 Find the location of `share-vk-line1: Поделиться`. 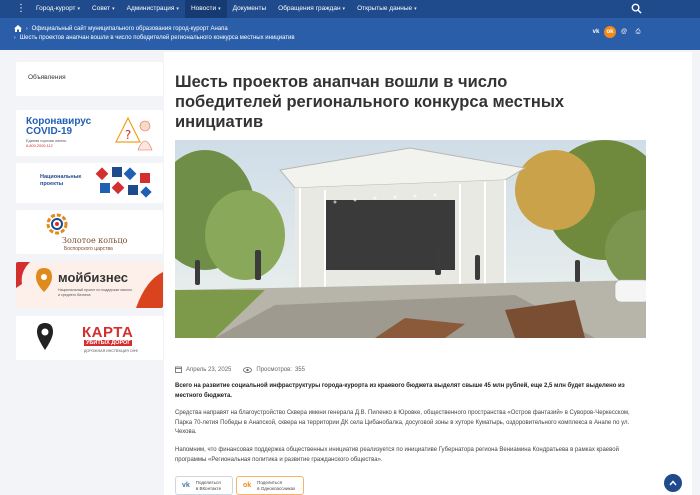

share-vk-line1: Поделиться is located at coordinates (208, 482).